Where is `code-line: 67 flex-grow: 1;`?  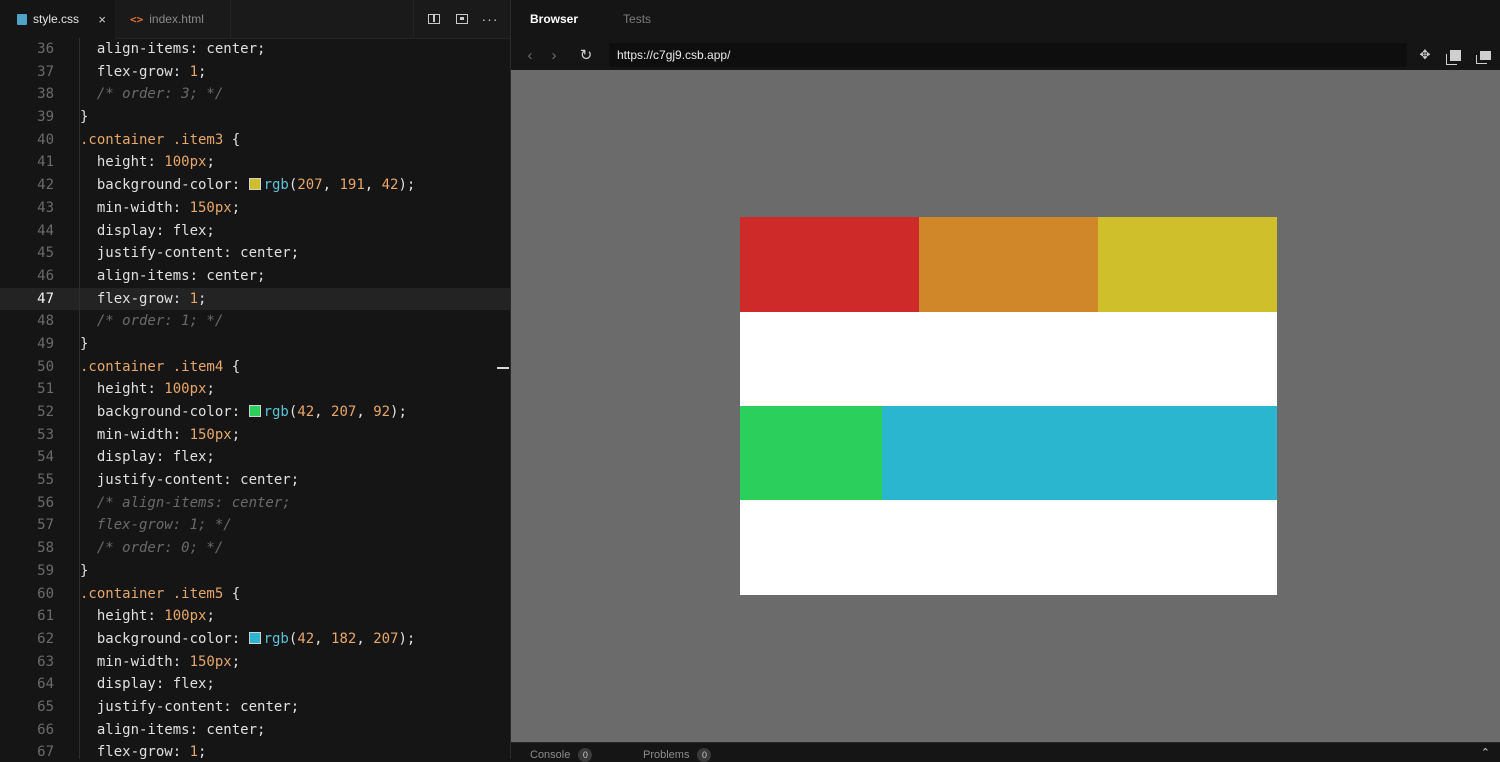 code-line: 67 flex-grow: 1; is located at coordinates (255, 750).